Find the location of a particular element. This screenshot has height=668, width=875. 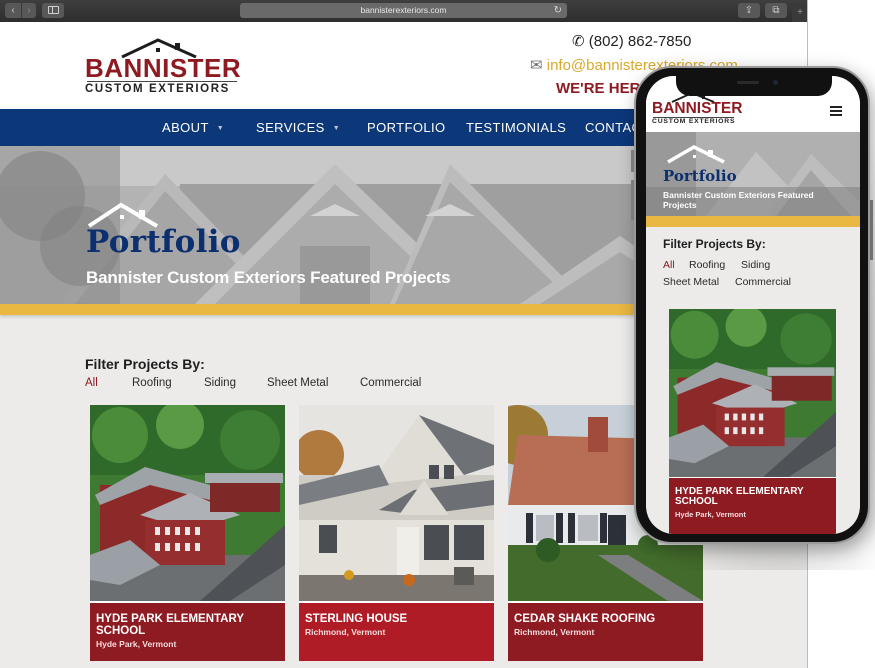

nav-item-testimonials: TESTIMONIALS is located at coordinates (516, 127).